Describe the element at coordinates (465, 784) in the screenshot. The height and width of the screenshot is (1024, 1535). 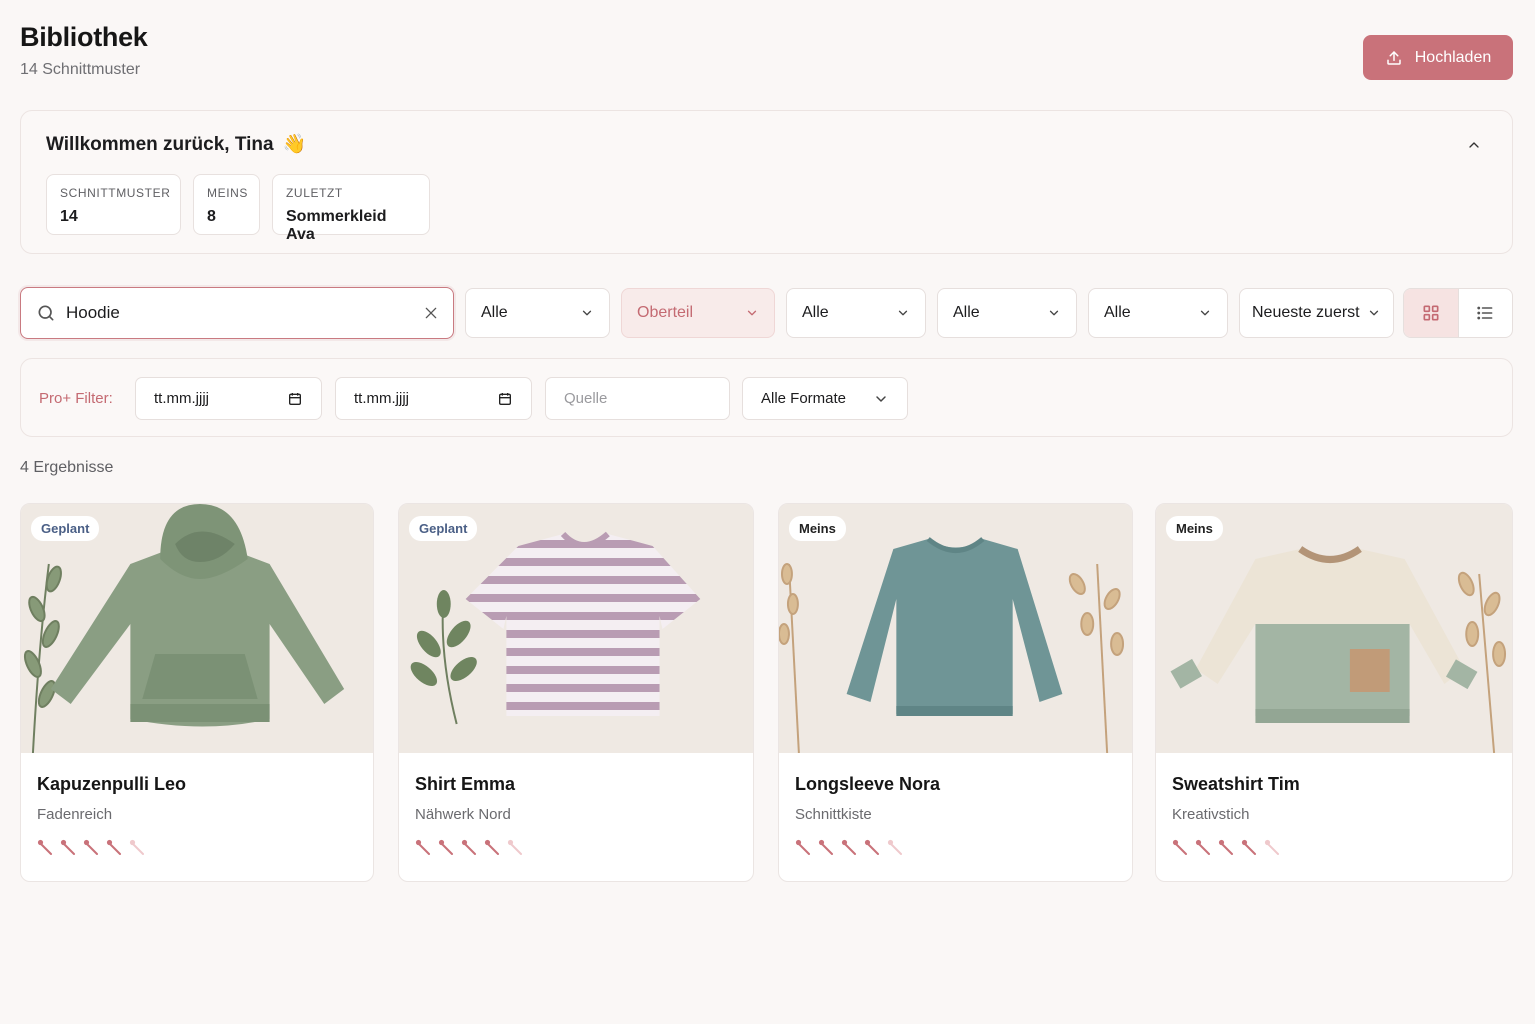
I see `card-title: Shirt Emma` at that location.